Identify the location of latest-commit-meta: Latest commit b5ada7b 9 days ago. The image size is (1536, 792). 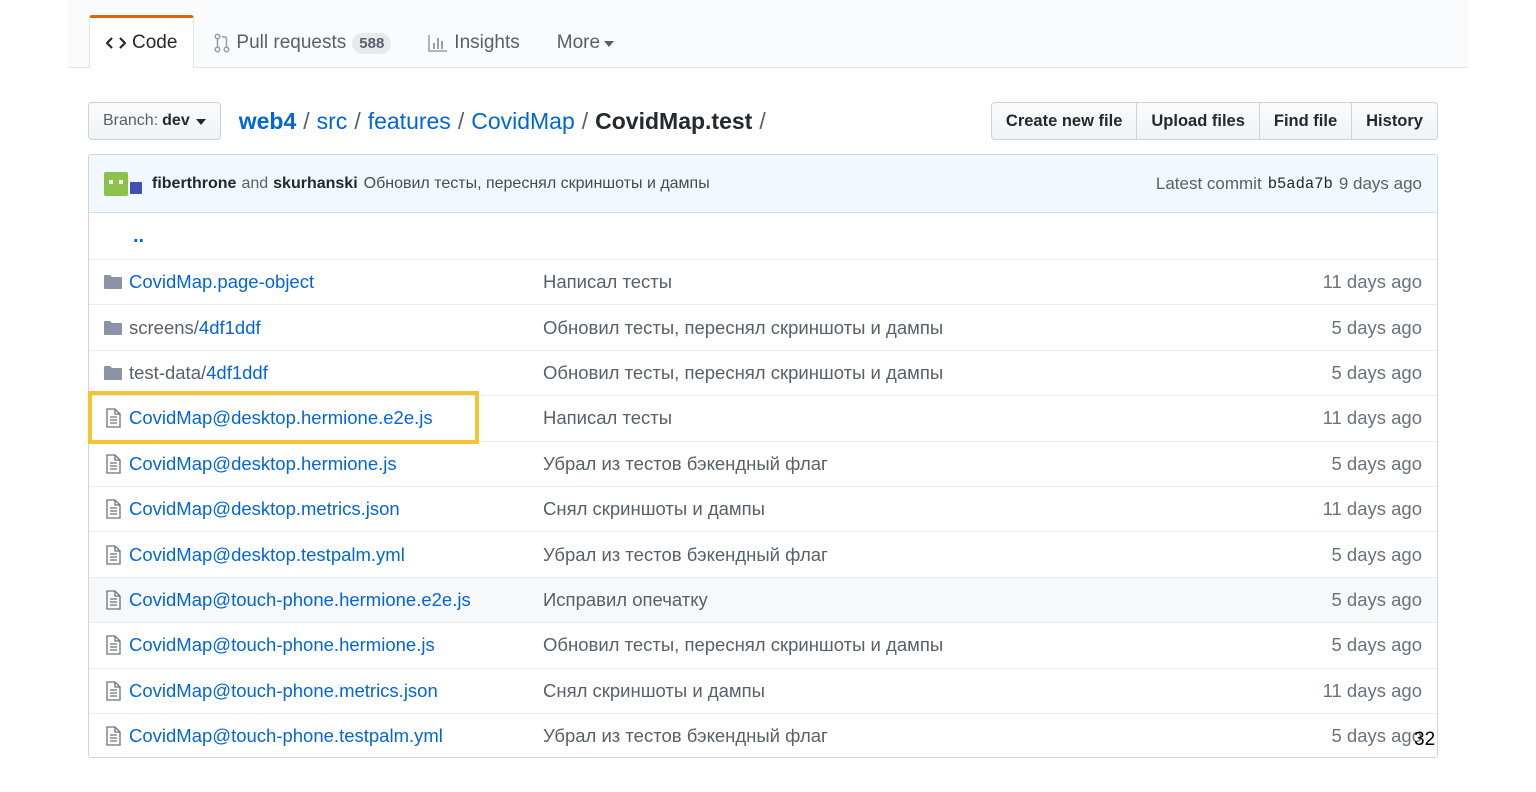
(1289, 184).